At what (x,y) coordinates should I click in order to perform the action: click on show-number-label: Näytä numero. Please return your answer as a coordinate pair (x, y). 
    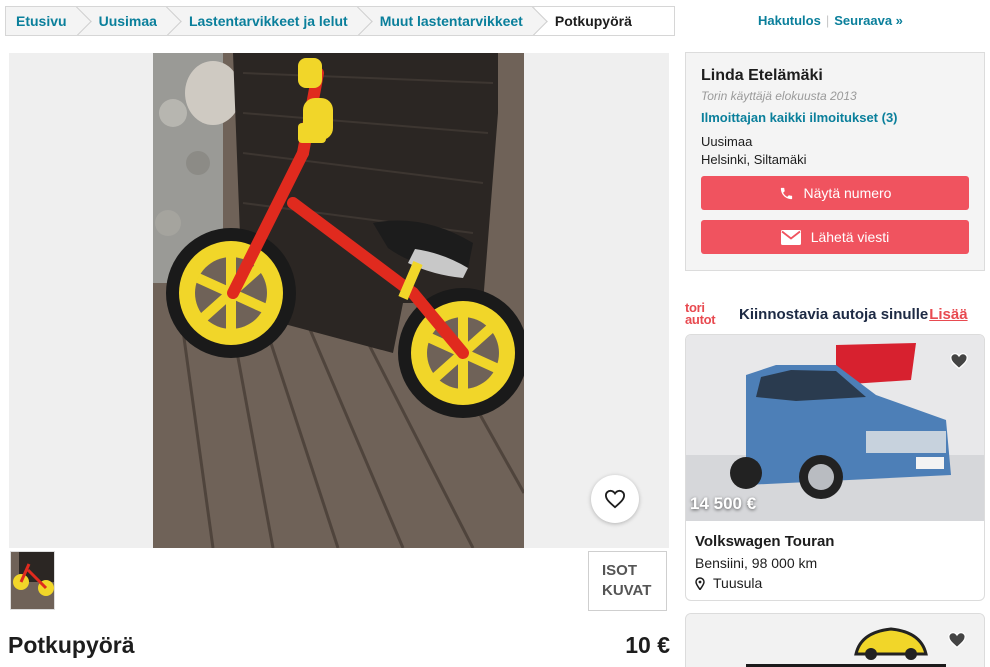
    Looking at the image, I should click on (847, 193).